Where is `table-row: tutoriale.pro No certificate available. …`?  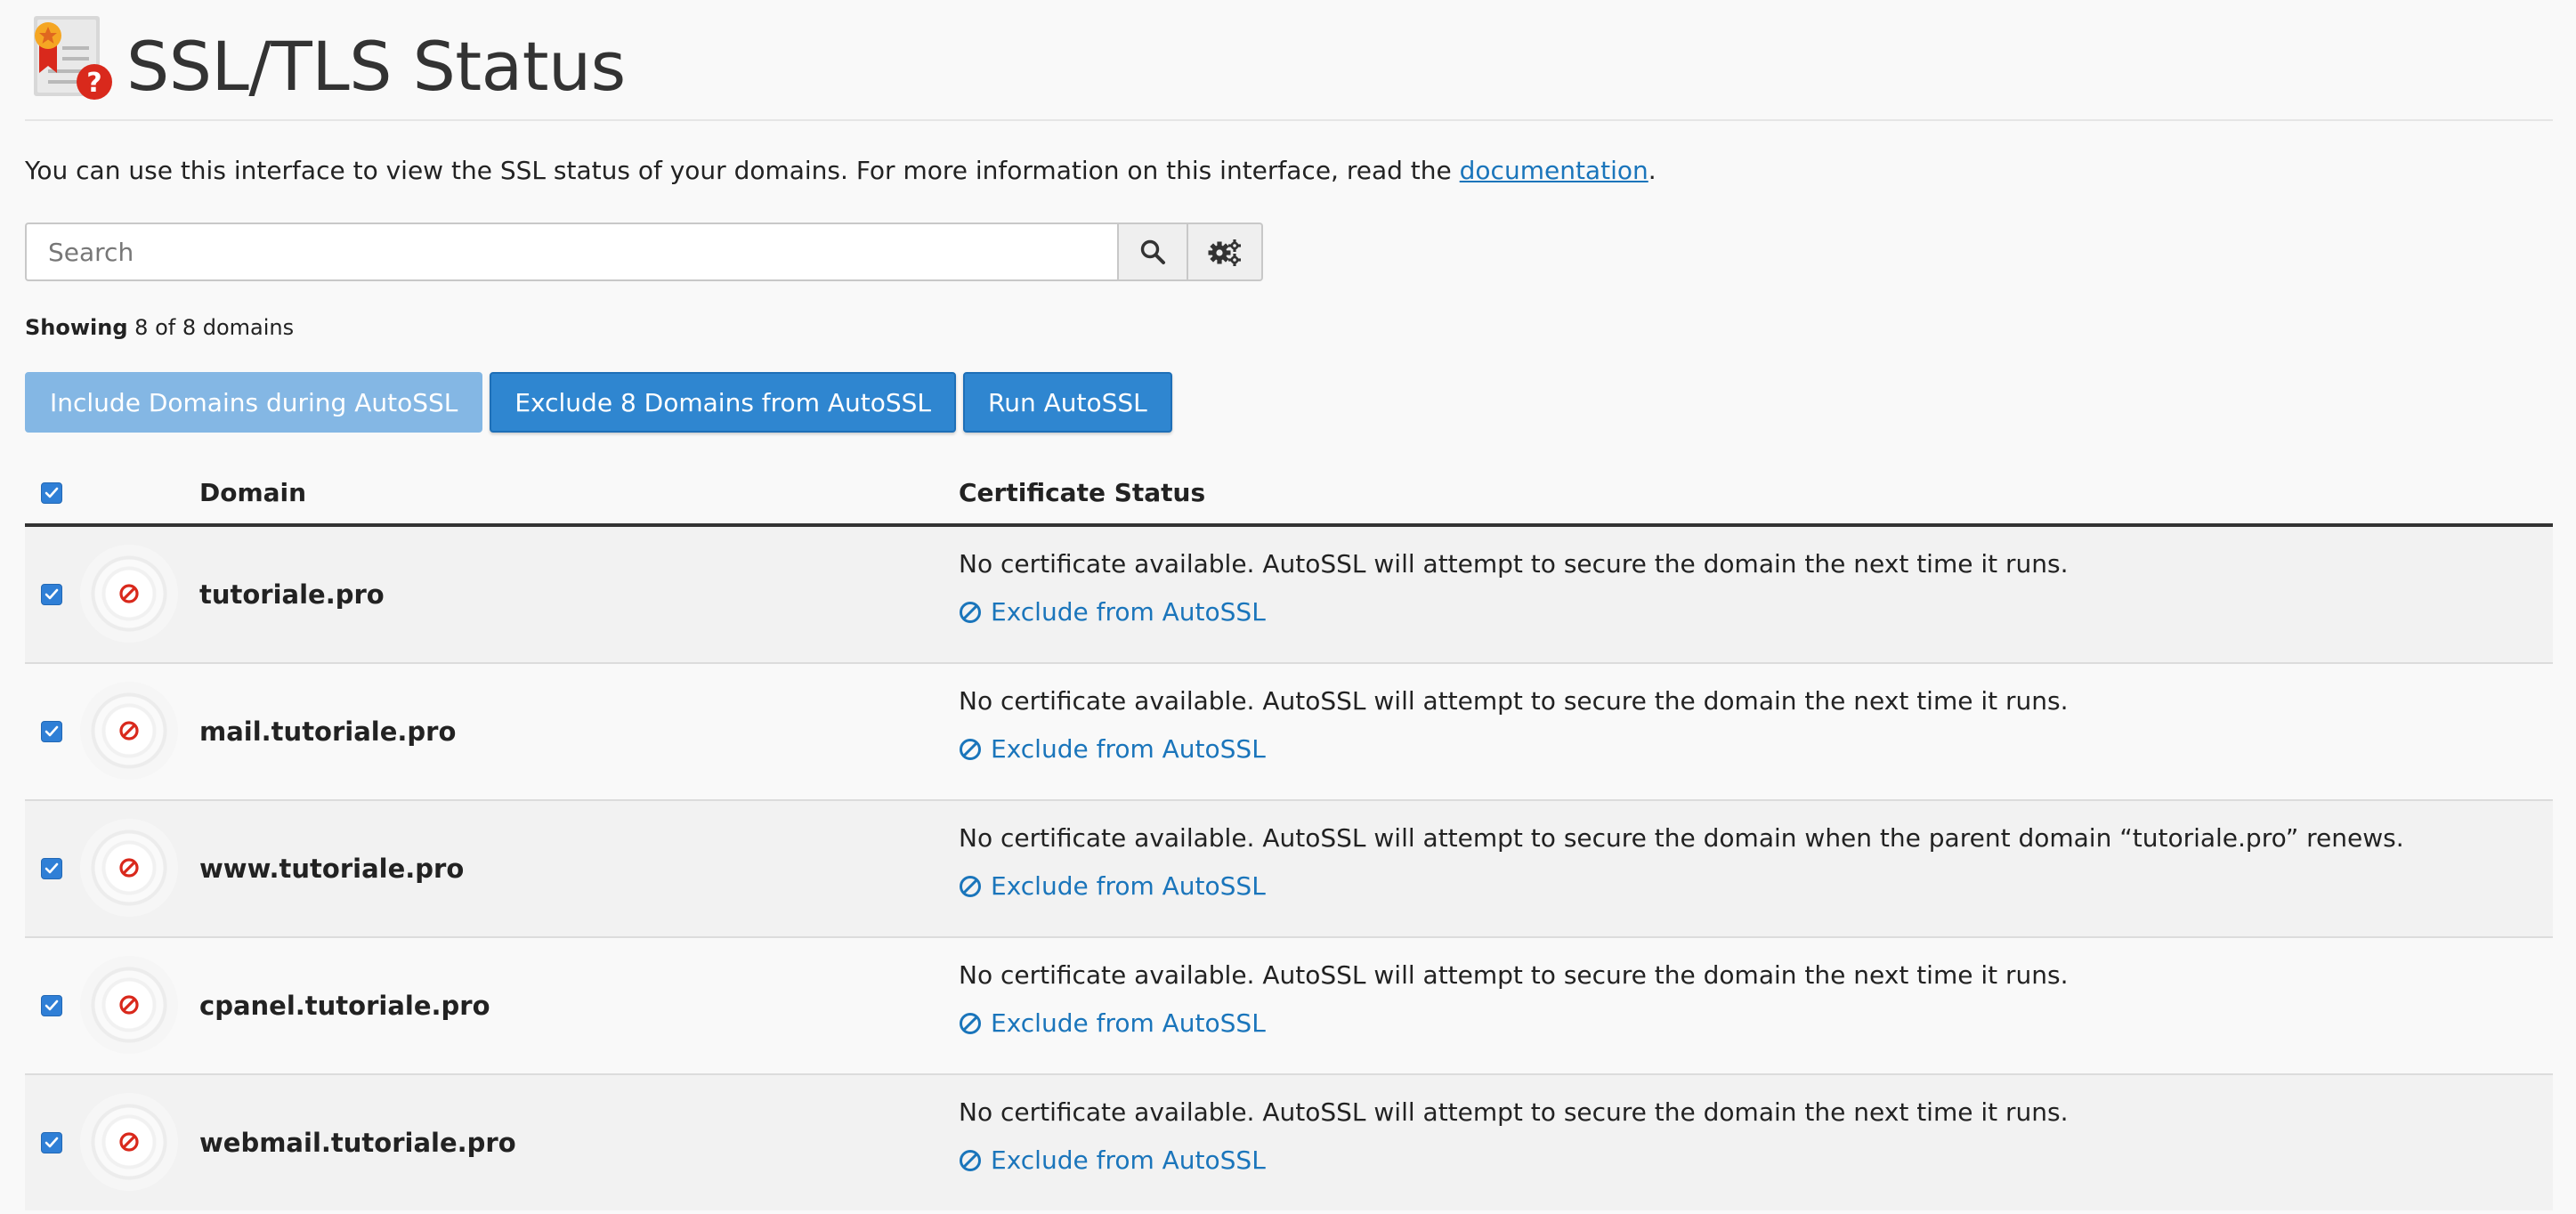
table-row: tutoriale.pro No certificate available. … is located at coordinates (1289, 596).